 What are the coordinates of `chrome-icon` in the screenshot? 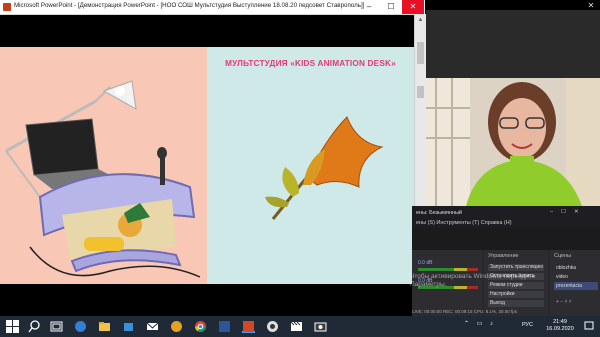 It's located at (200, 326).